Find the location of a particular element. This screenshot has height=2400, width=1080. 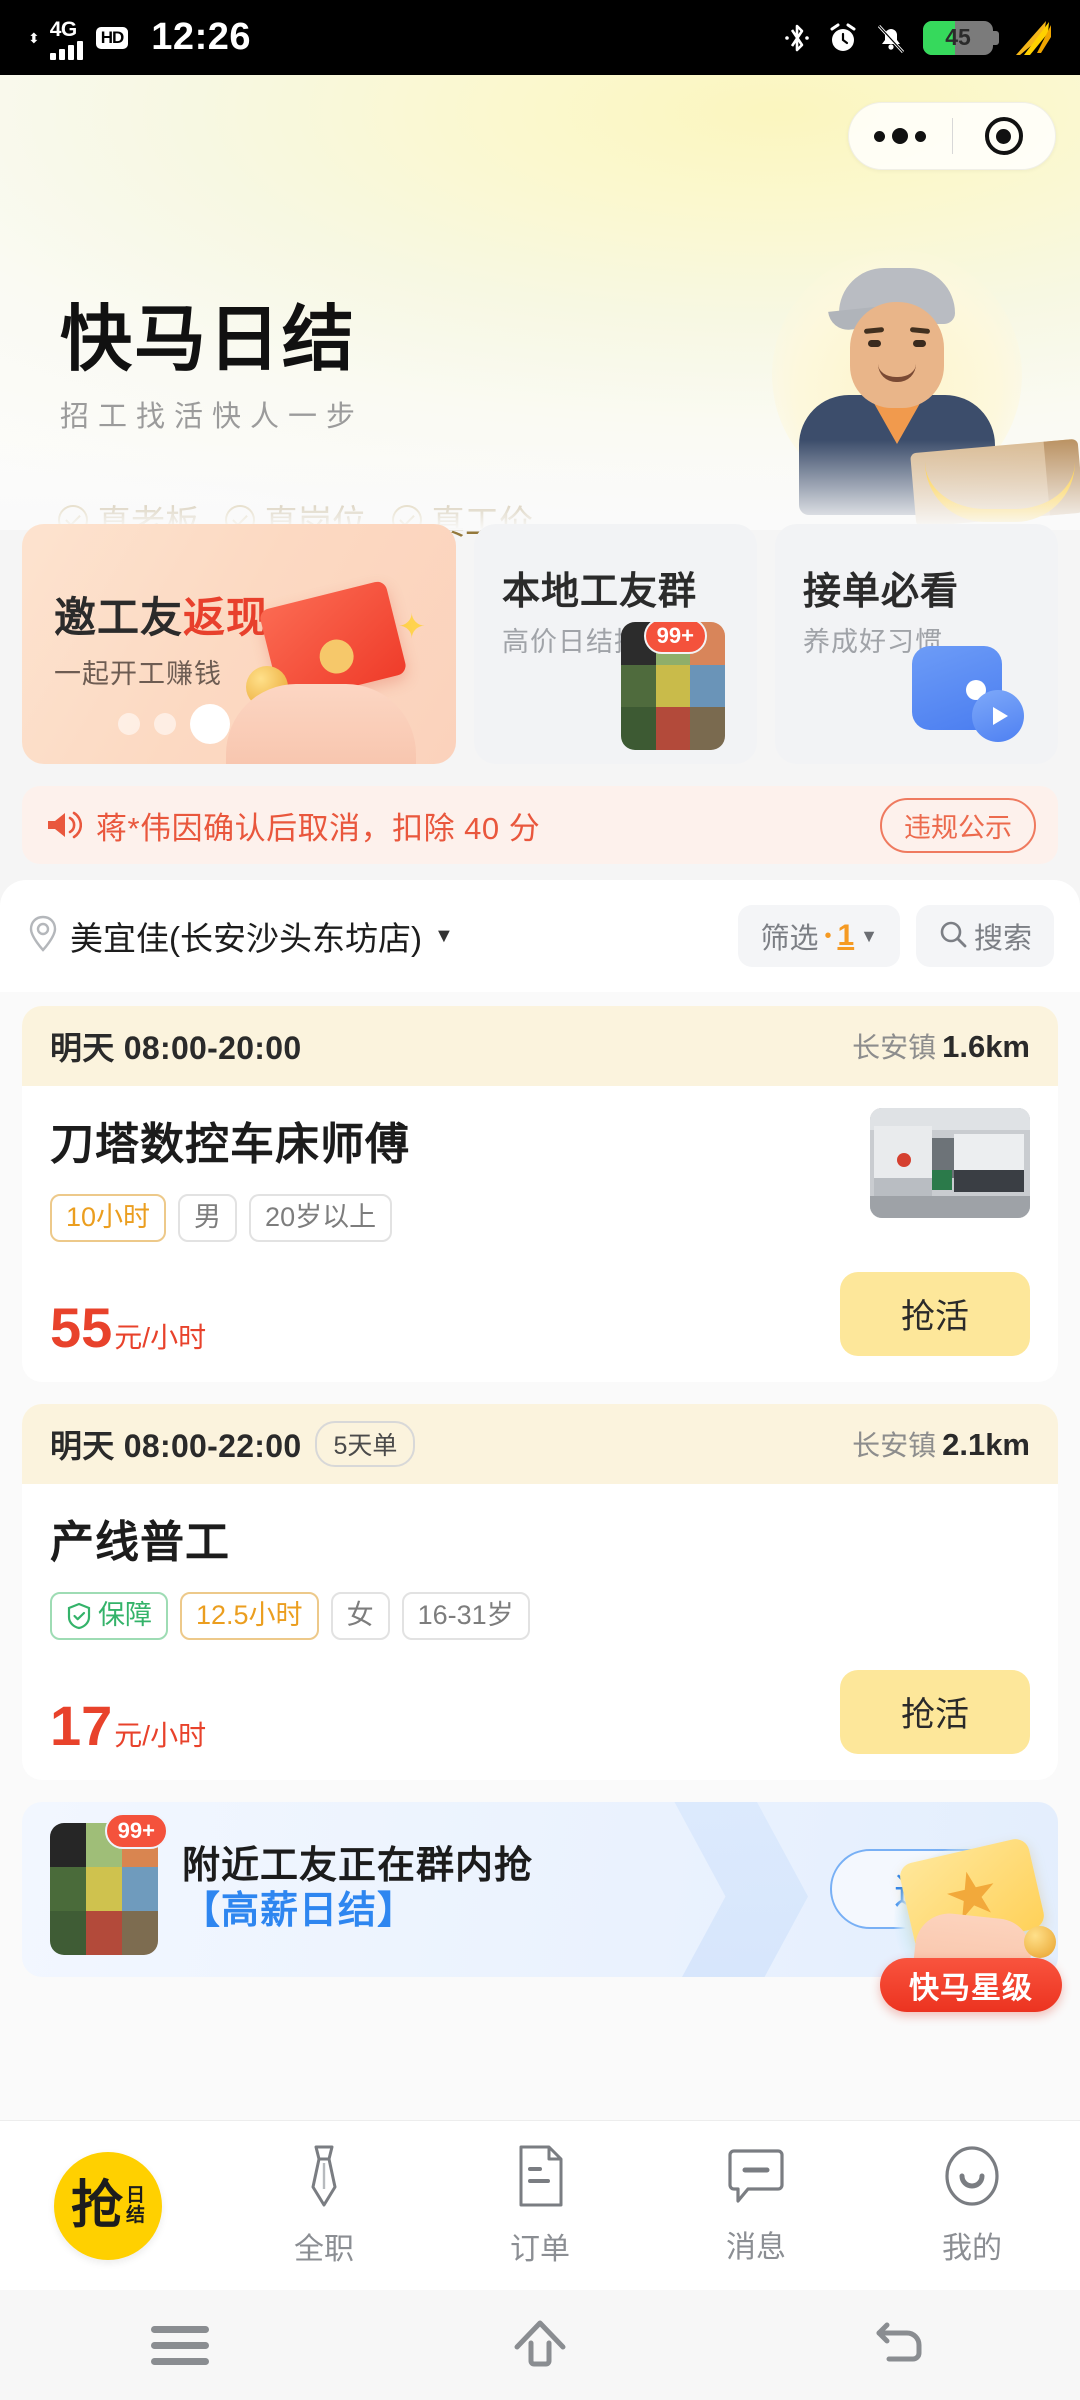

location-selector: 美宜佳(长安沙头东坊店) ▼ is located at coordinates (240, 936).